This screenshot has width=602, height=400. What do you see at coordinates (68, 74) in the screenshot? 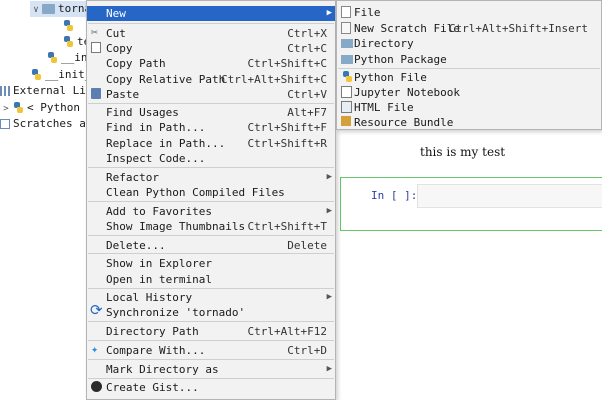
I see `tree-item-label: __init_` at bounding box center [68, 74].